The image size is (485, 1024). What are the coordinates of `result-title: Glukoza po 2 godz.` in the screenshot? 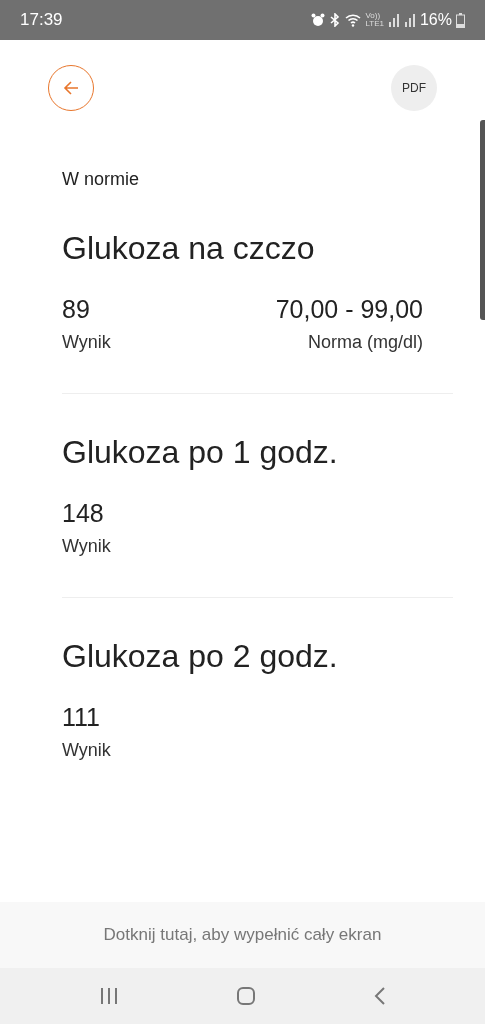 It's located at (200, 656).